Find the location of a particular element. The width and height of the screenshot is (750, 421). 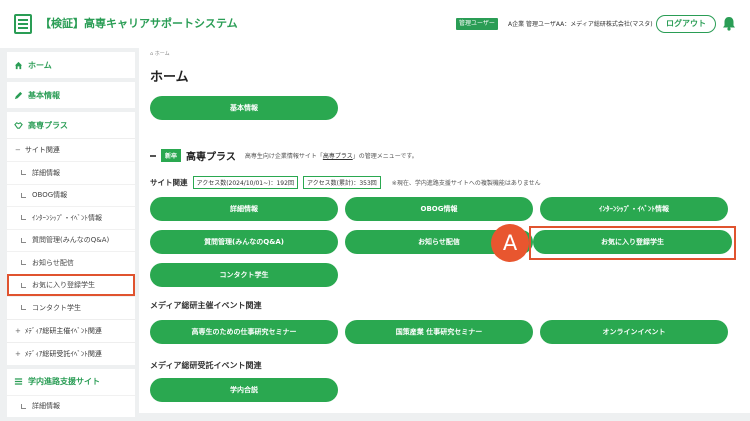

handshake-icon is located at coordinates (18, 125).